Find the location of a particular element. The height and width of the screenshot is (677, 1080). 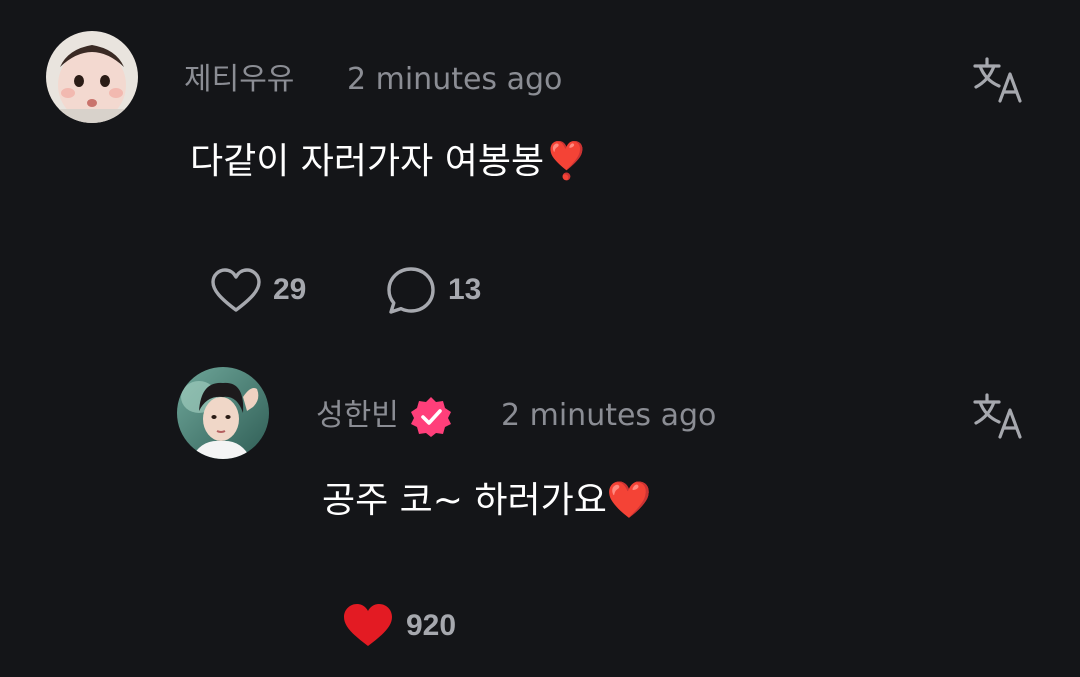

red-heart-emoji: ❤️ is located at coordinates (629, 500).